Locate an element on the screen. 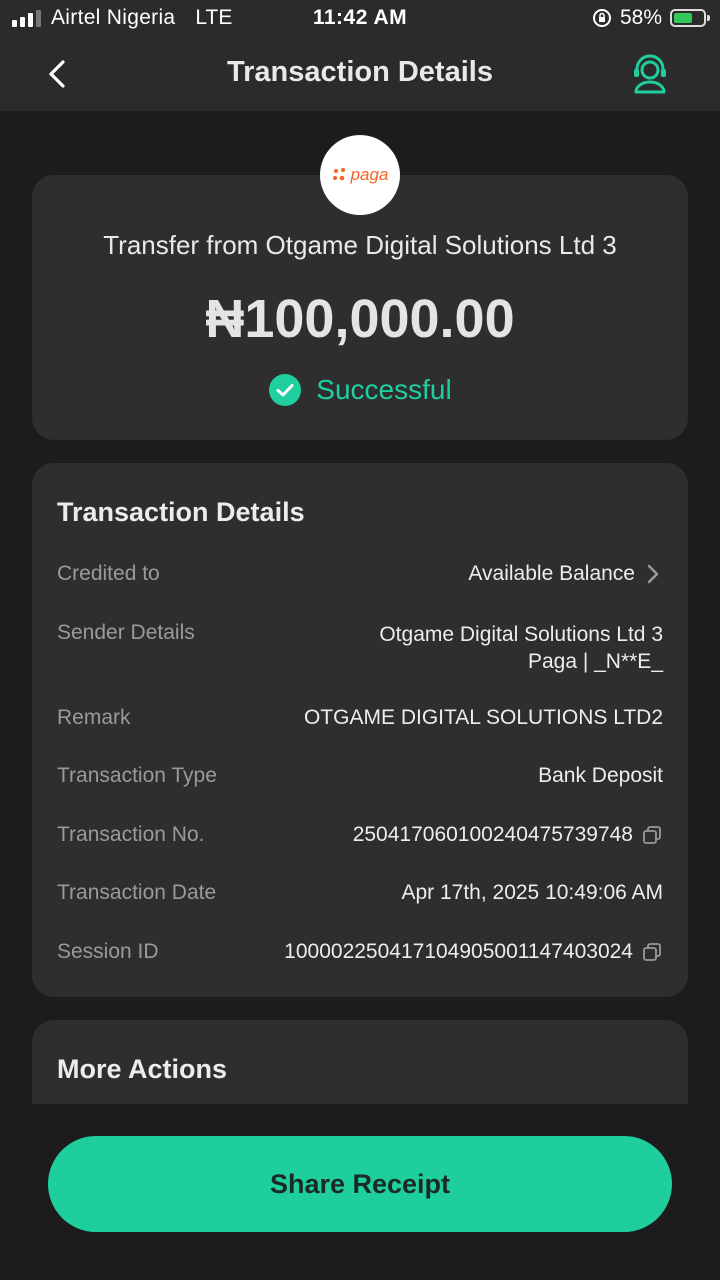 Image resolution: width=720 pixels, height=1280 pixels. status-right: 58% is located at coordinates (651, 18).